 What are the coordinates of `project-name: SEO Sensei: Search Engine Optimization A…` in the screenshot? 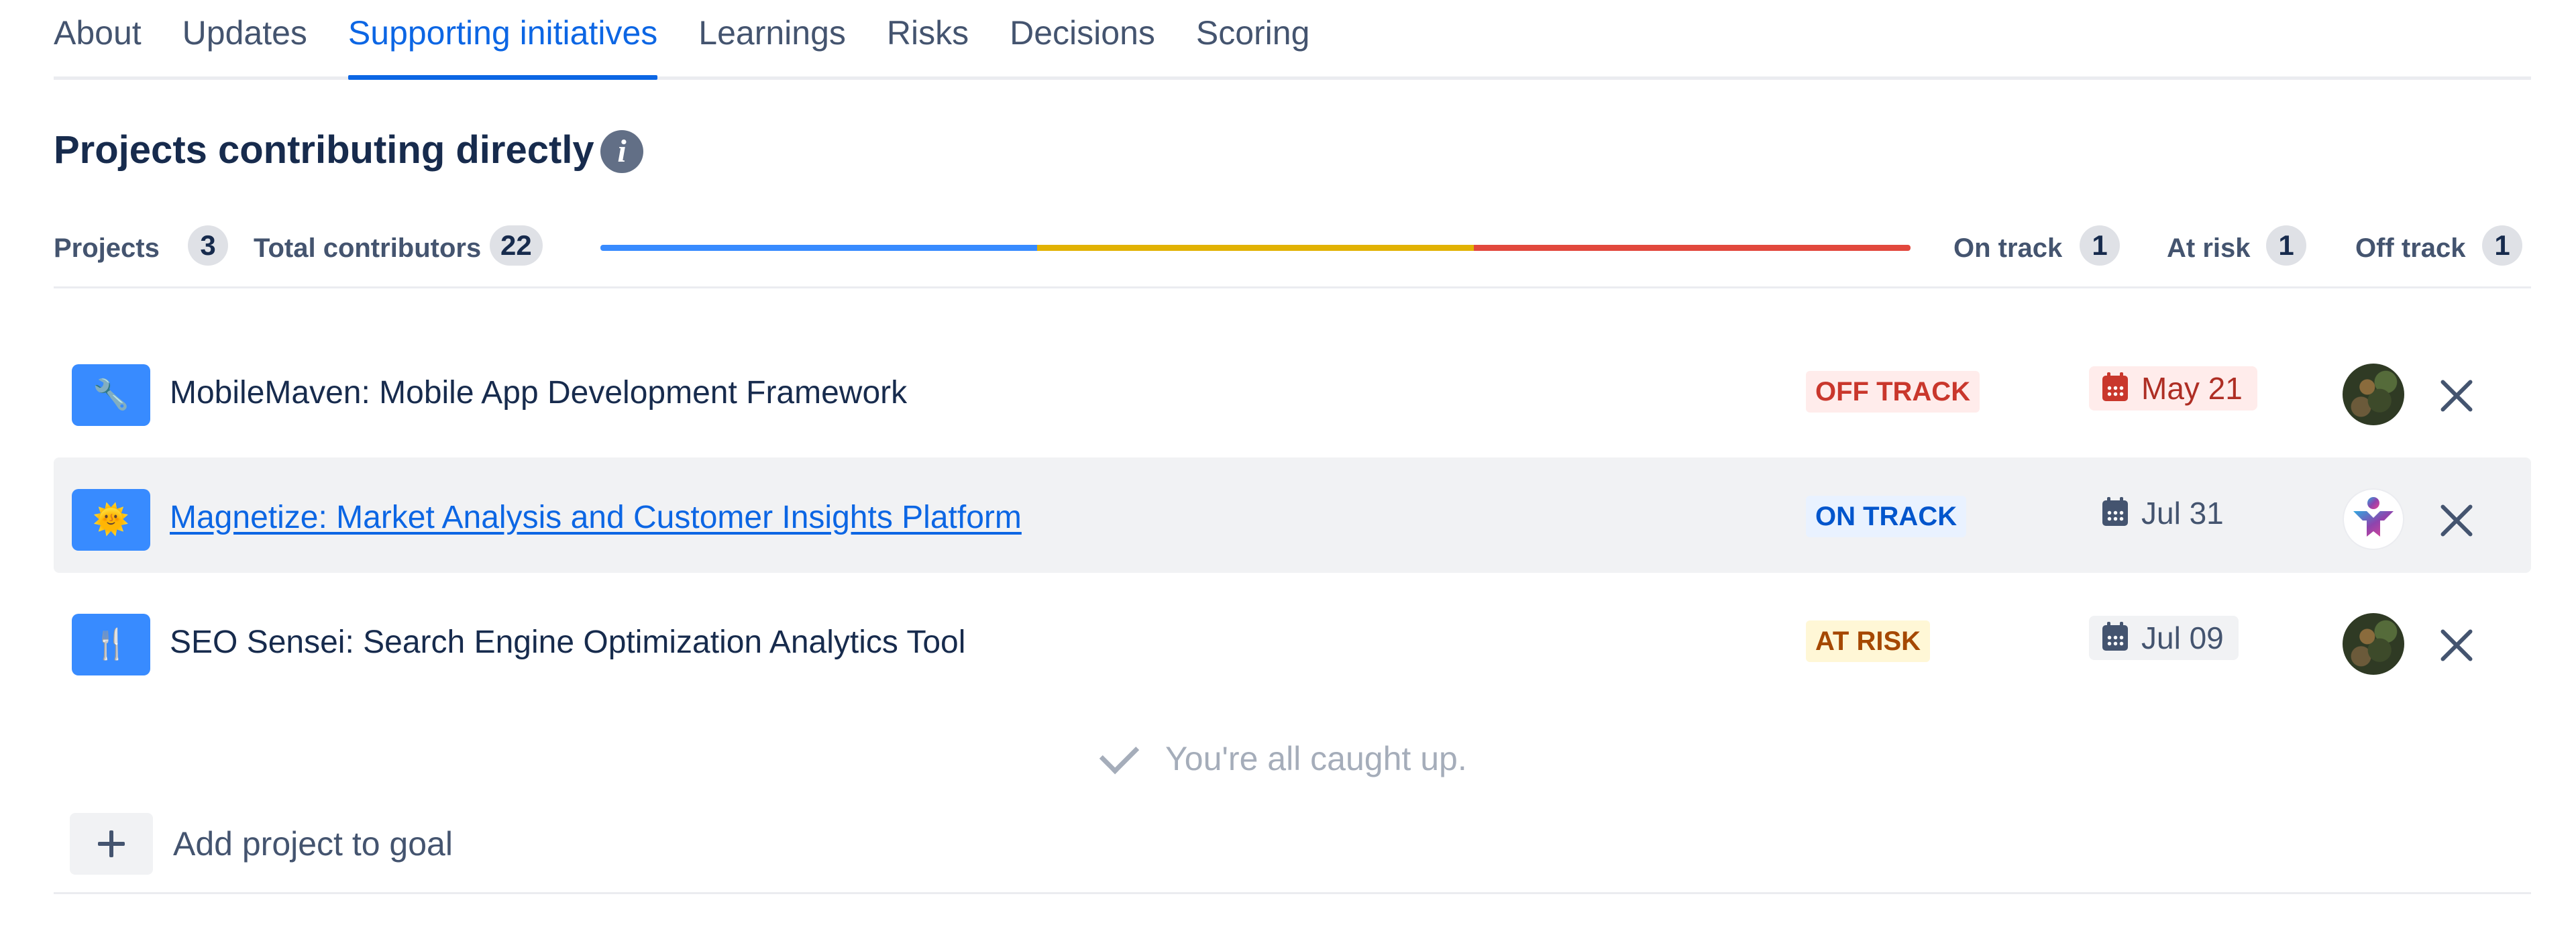 It's located at (567, 642).